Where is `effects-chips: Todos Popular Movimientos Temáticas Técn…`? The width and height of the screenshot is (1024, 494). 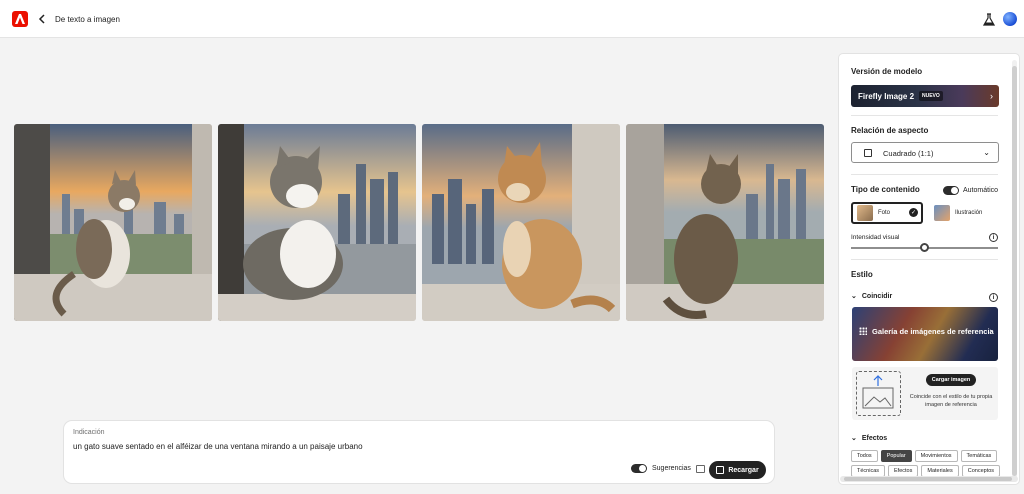
effects-chips: Todos Popular Movimientos Temáticas Técn… is located at coordinates (926, 463).